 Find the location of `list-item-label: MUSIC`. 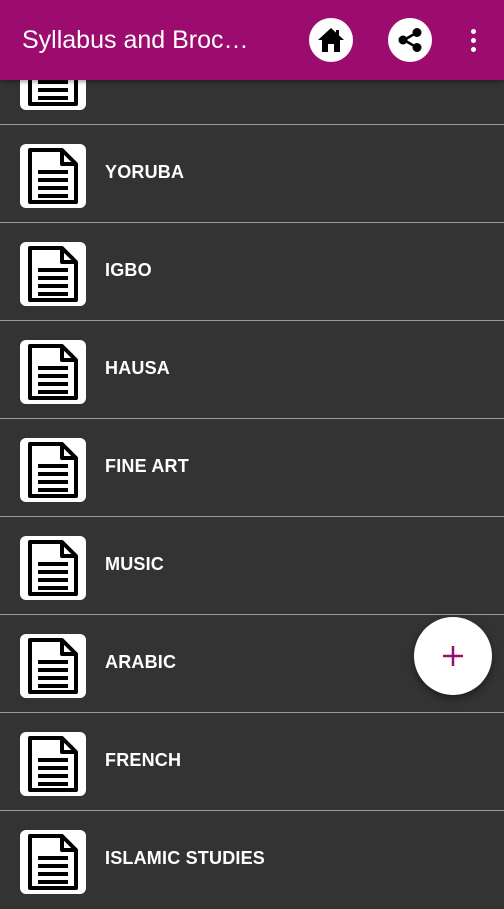

list-item-label: MUSIC is located at coordinates (134, 564).